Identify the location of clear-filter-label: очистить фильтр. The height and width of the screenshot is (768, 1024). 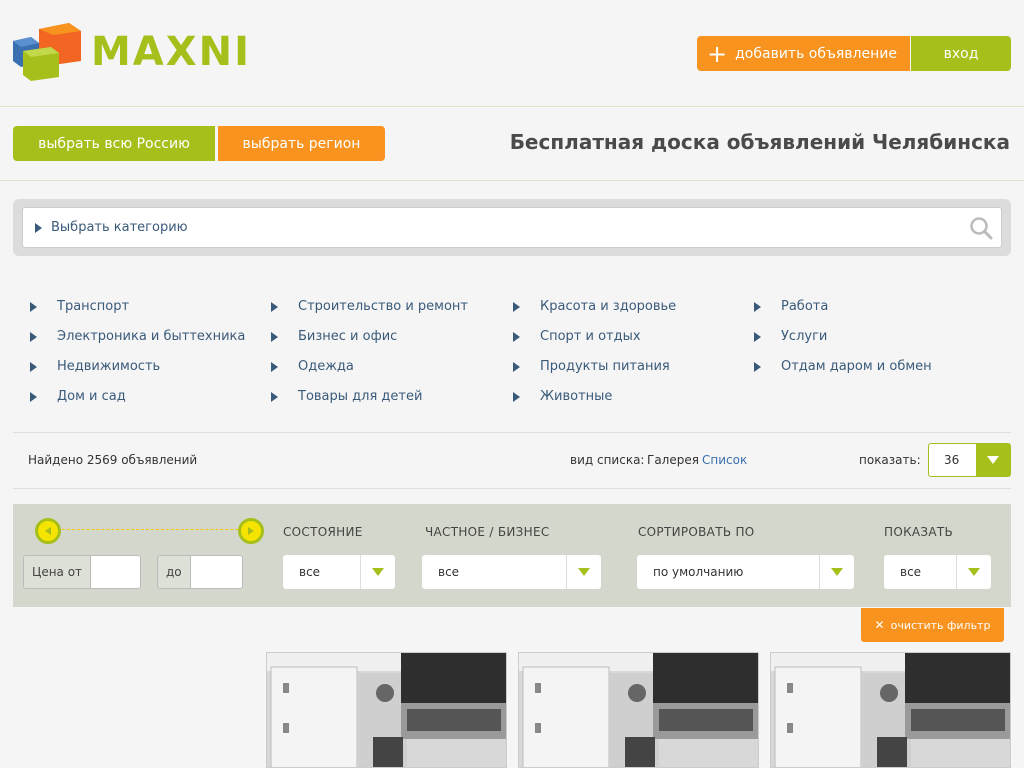
(940, 625).